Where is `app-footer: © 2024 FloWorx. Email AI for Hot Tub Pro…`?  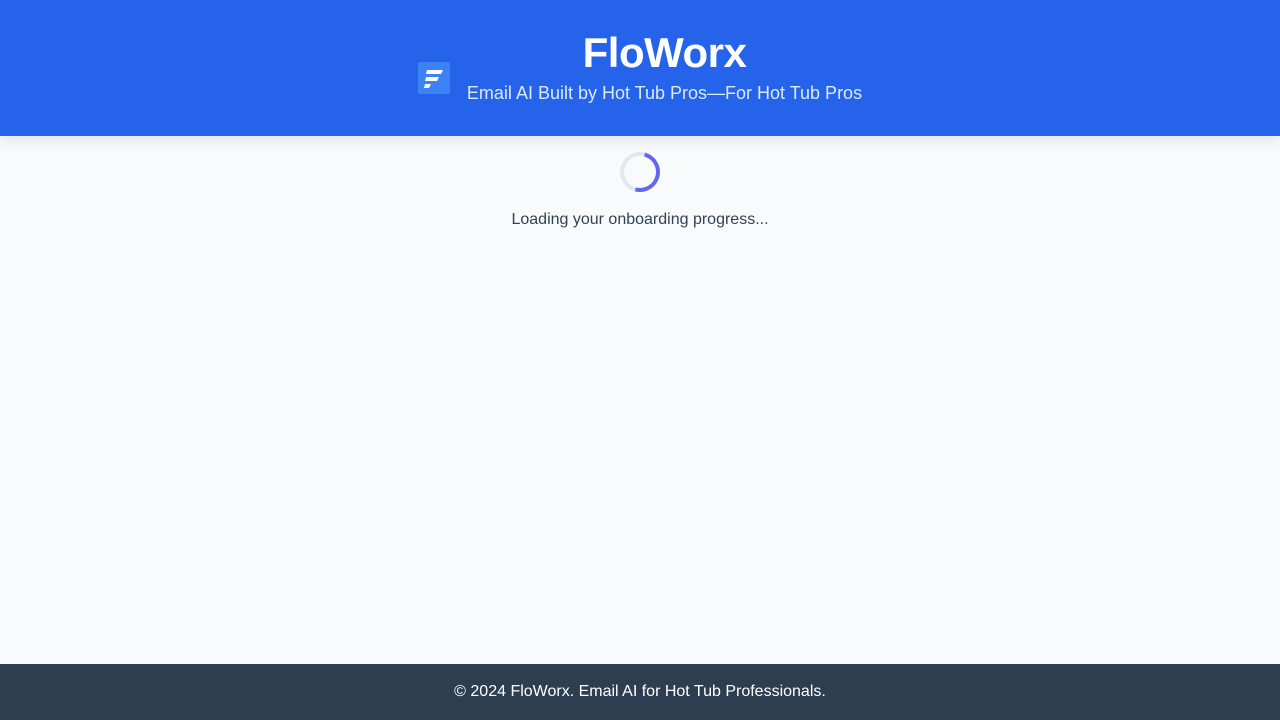
app-footer: © 2024 FloWorx. Email AI for Hot Tub Pro… is located at coordinates (640, 692).